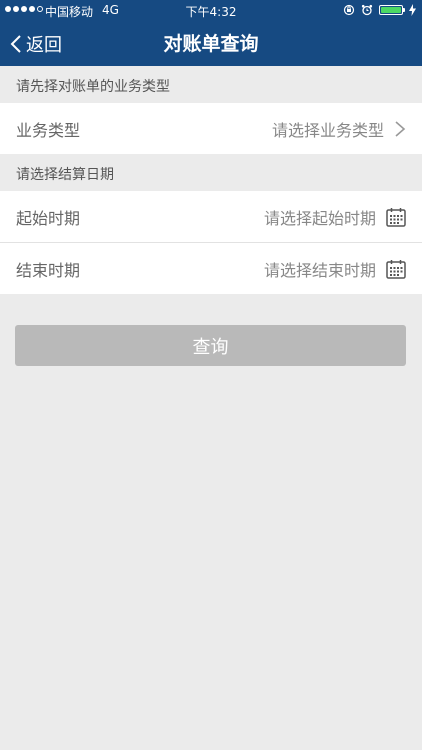 This screenshot has width=422, height=750. I want to click on page-title: 对账单查询, so click(211, 44).